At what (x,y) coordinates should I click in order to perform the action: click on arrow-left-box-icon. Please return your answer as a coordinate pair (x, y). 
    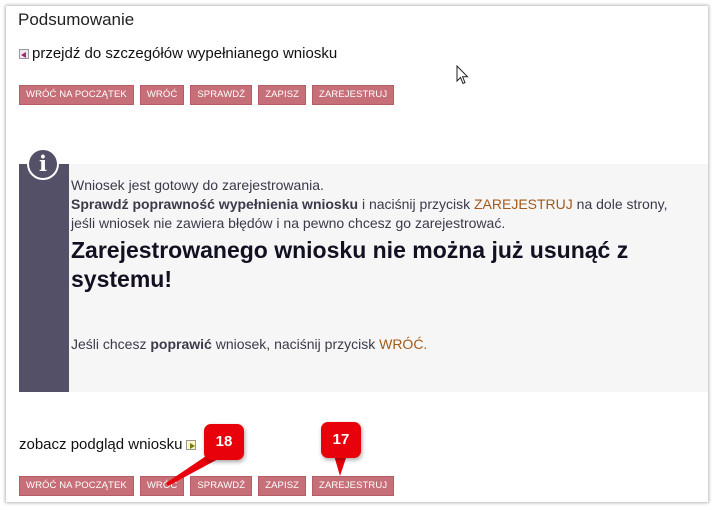
    Looking at the image, I should click on (24, 53).